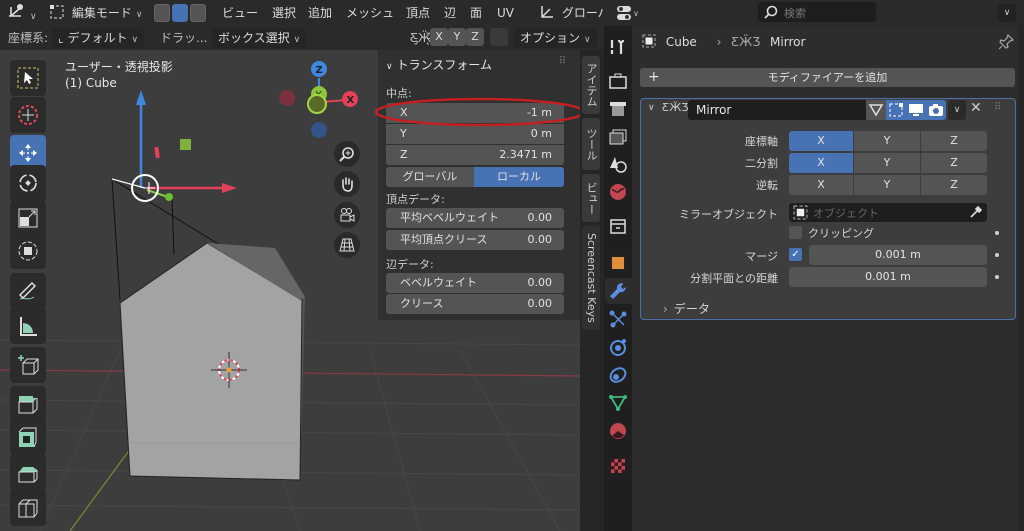 The width and height of the screenshot is (1024, 531). Describe the element at coordinates (28, 183) in the screenshot. I see `tool-rotate` at that location.